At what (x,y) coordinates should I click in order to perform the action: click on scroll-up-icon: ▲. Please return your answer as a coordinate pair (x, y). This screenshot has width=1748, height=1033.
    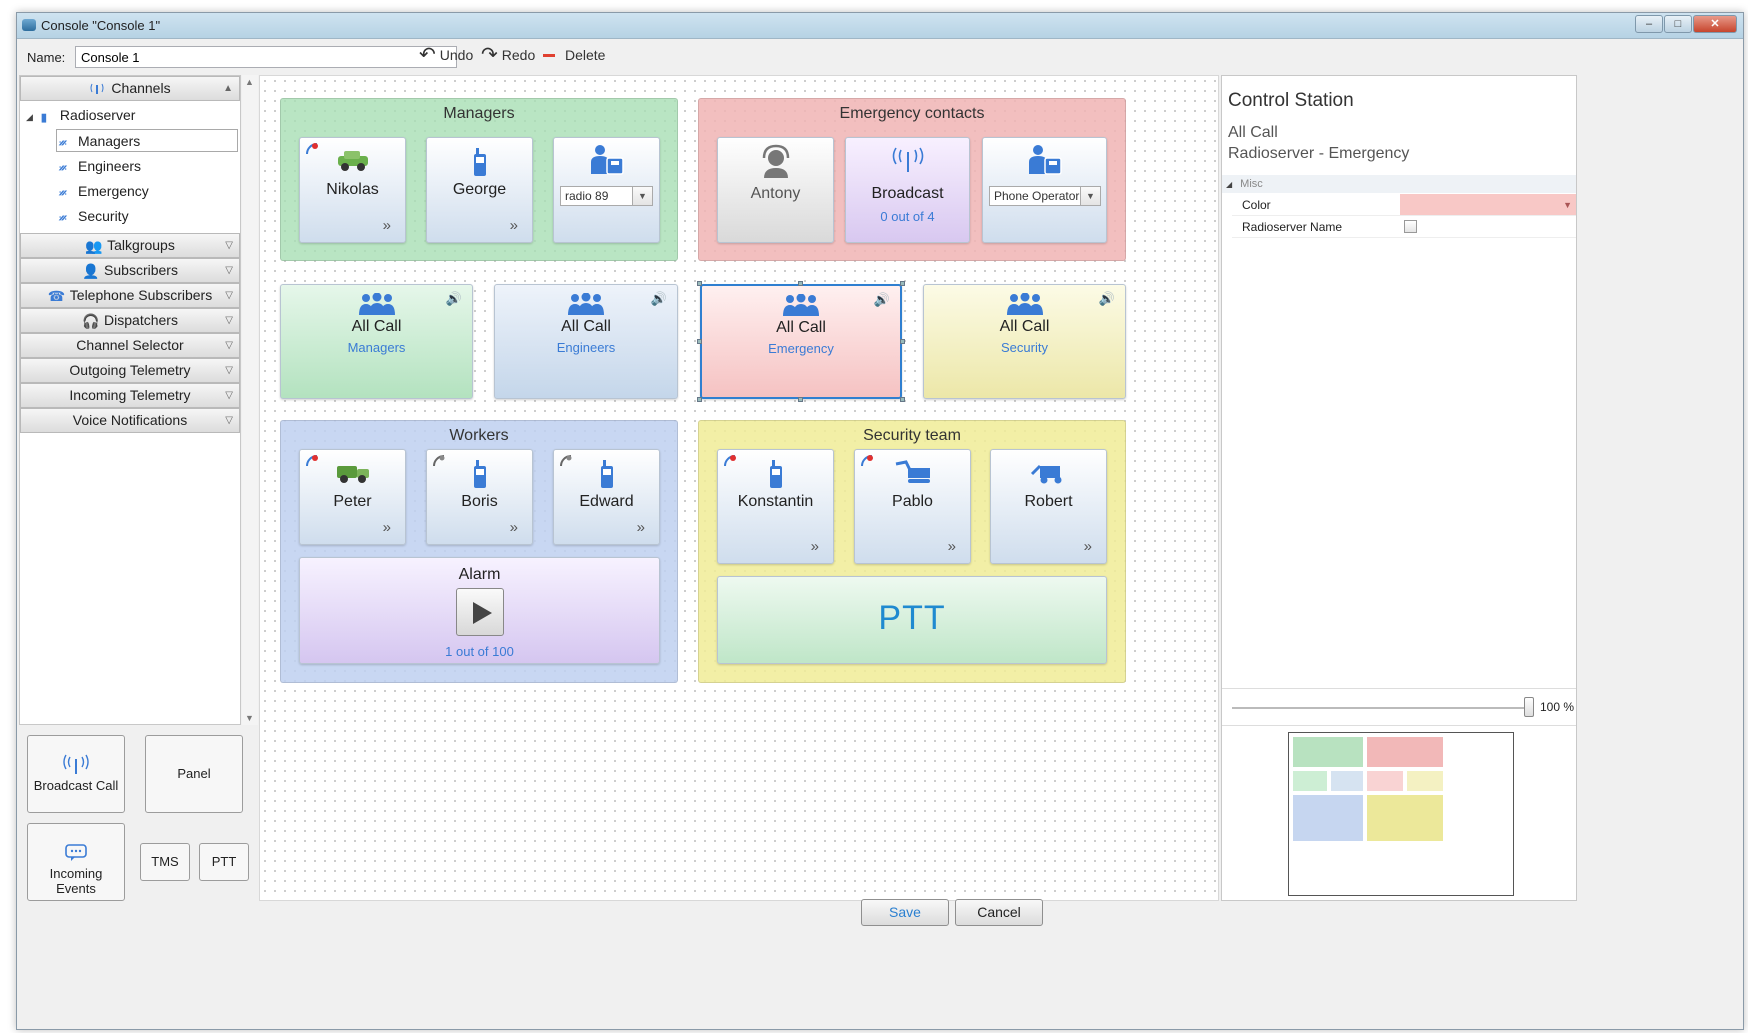
    Looking at the image, I should click on (249, 82).